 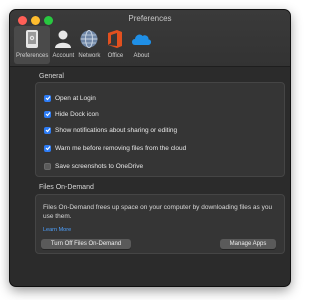 I want to click on warn-removing-files-checkbox, so click(x=47, y=148).